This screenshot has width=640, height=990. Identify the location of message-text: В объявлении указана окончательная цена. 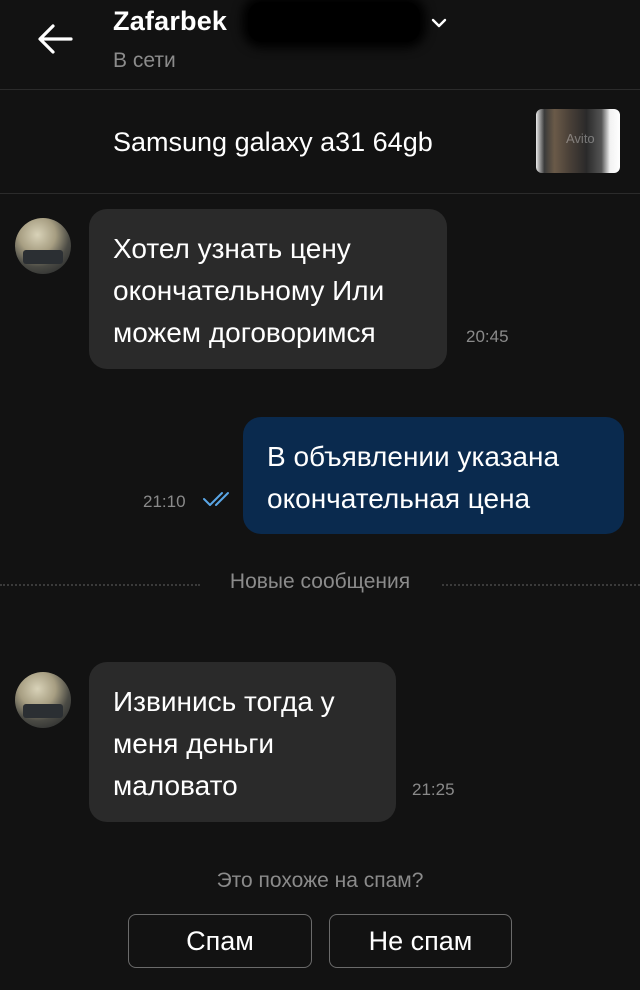
(413, 477).